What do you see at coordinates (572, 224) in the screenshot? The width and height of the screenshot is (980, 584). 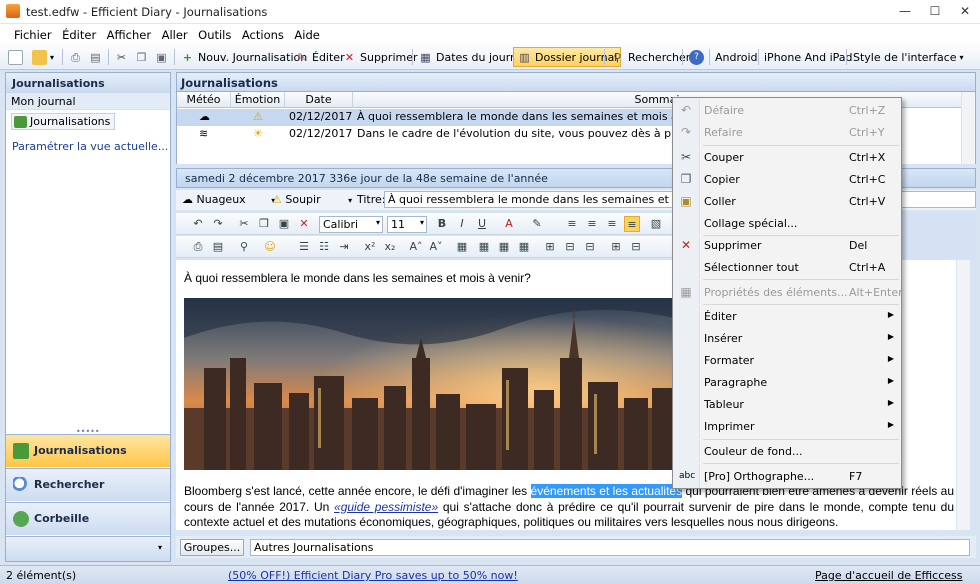 I see `align-left-icon: ≡` at bounding box center [572, 224].